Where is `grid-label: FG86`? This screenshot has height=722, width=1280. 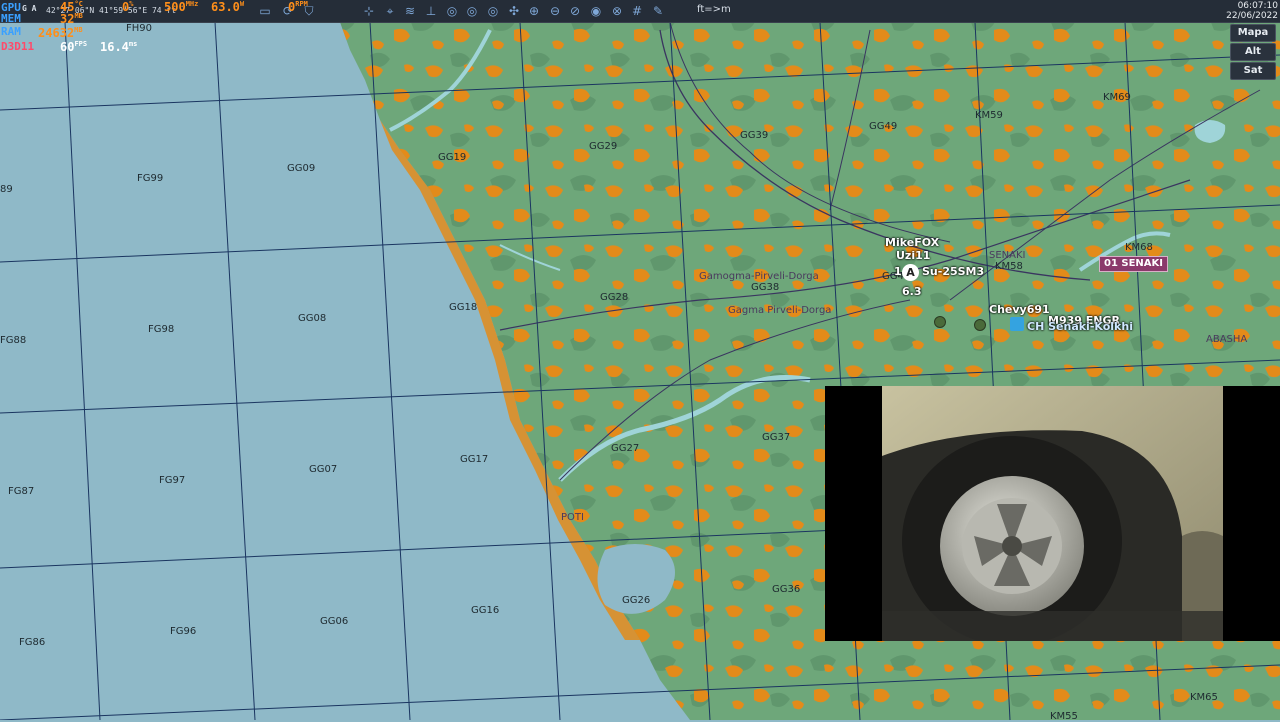
grid-label: FG86 is located at coordinates (32, 642).